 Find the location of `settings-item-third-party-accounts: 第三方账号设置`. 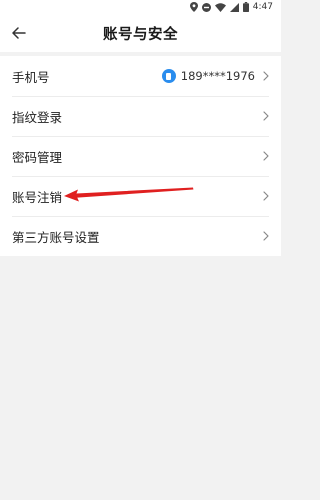

settings-item-third-party-accounts: 第三方账号设置 is located at coordinates (140, 236).